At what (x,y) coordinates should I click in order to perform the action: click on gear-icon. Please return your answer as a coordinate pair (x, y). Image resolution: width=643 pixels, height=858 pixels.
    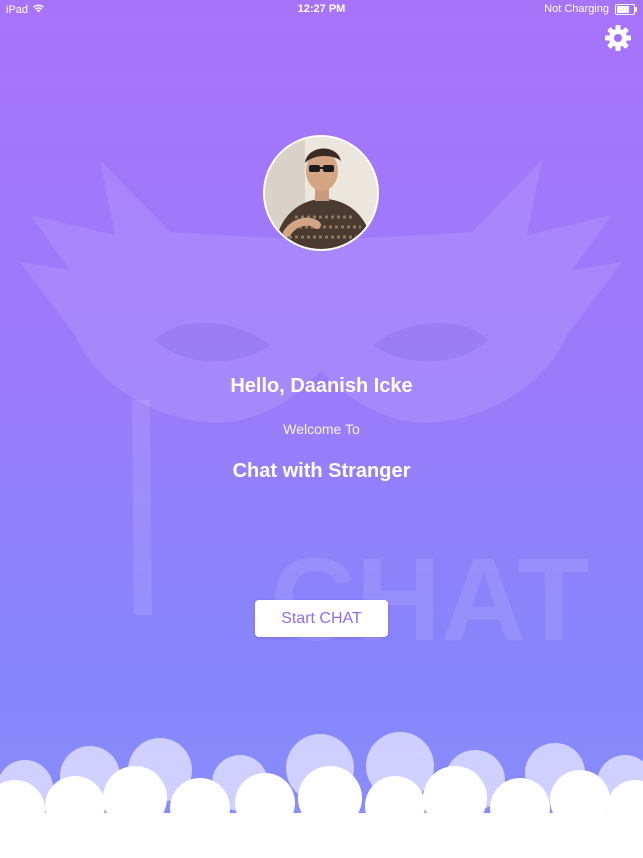
    Looking at the image, I should click on (618, 38).